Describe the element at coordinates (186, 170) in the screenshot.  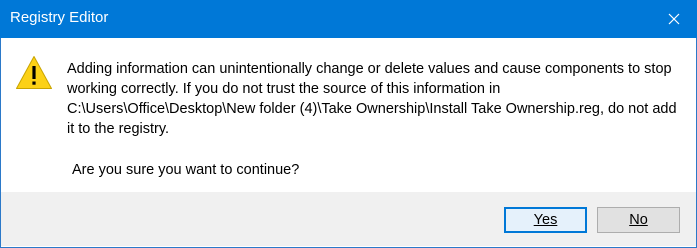
I see `confirmation-question: Are you sure you want to continue?` at that location.